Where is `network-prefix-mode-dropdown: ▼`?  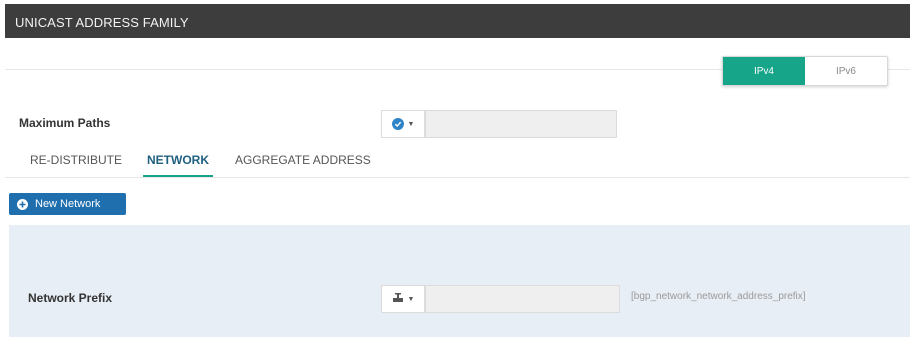
network-prefix-mode-dropdown: ▼ is located at coordinates (403, 299).